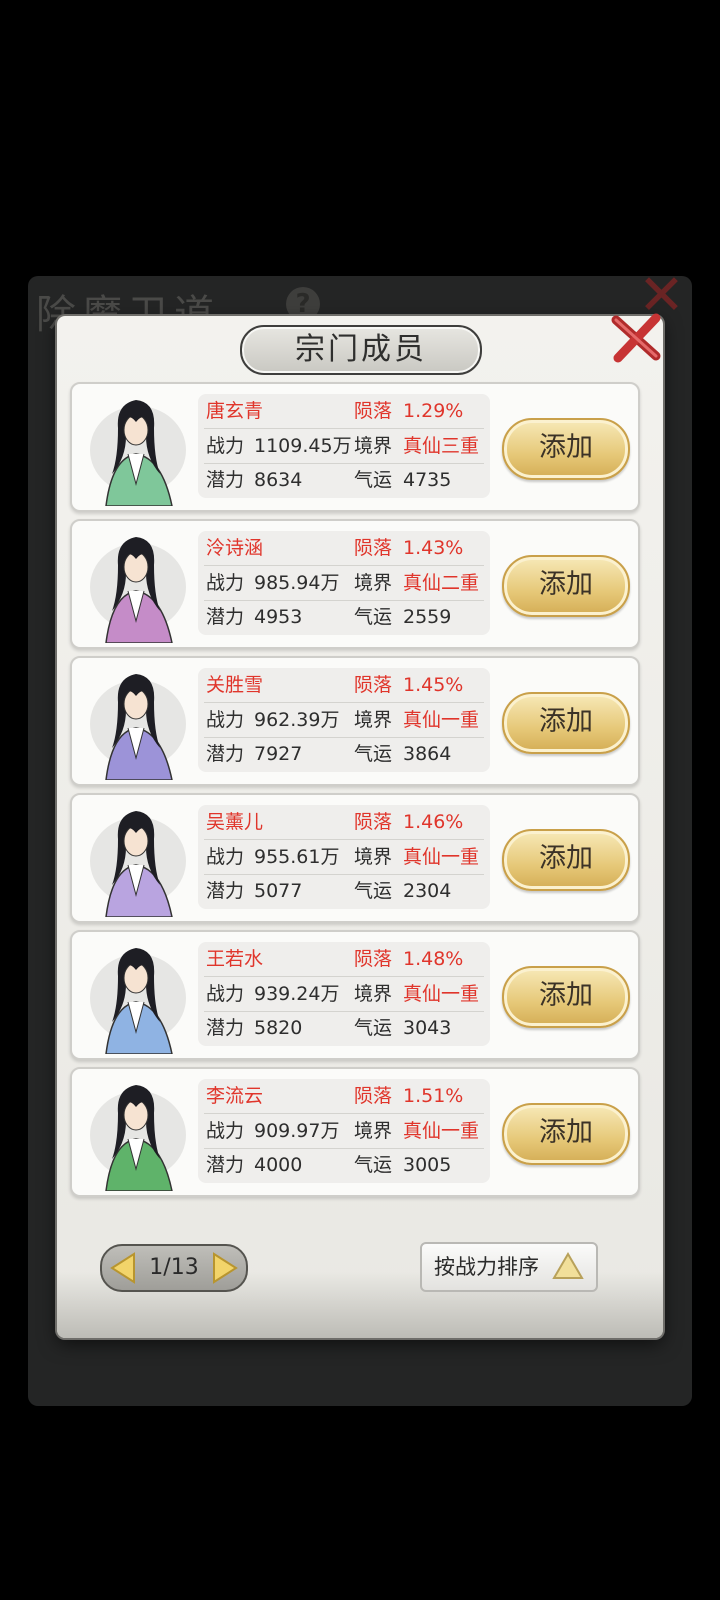 The height and width of the screenshot is (1600, 720). Describe the element at coordinates (235, 548) in the screenshot. I see `member-name: 泠诗涵` at that location.